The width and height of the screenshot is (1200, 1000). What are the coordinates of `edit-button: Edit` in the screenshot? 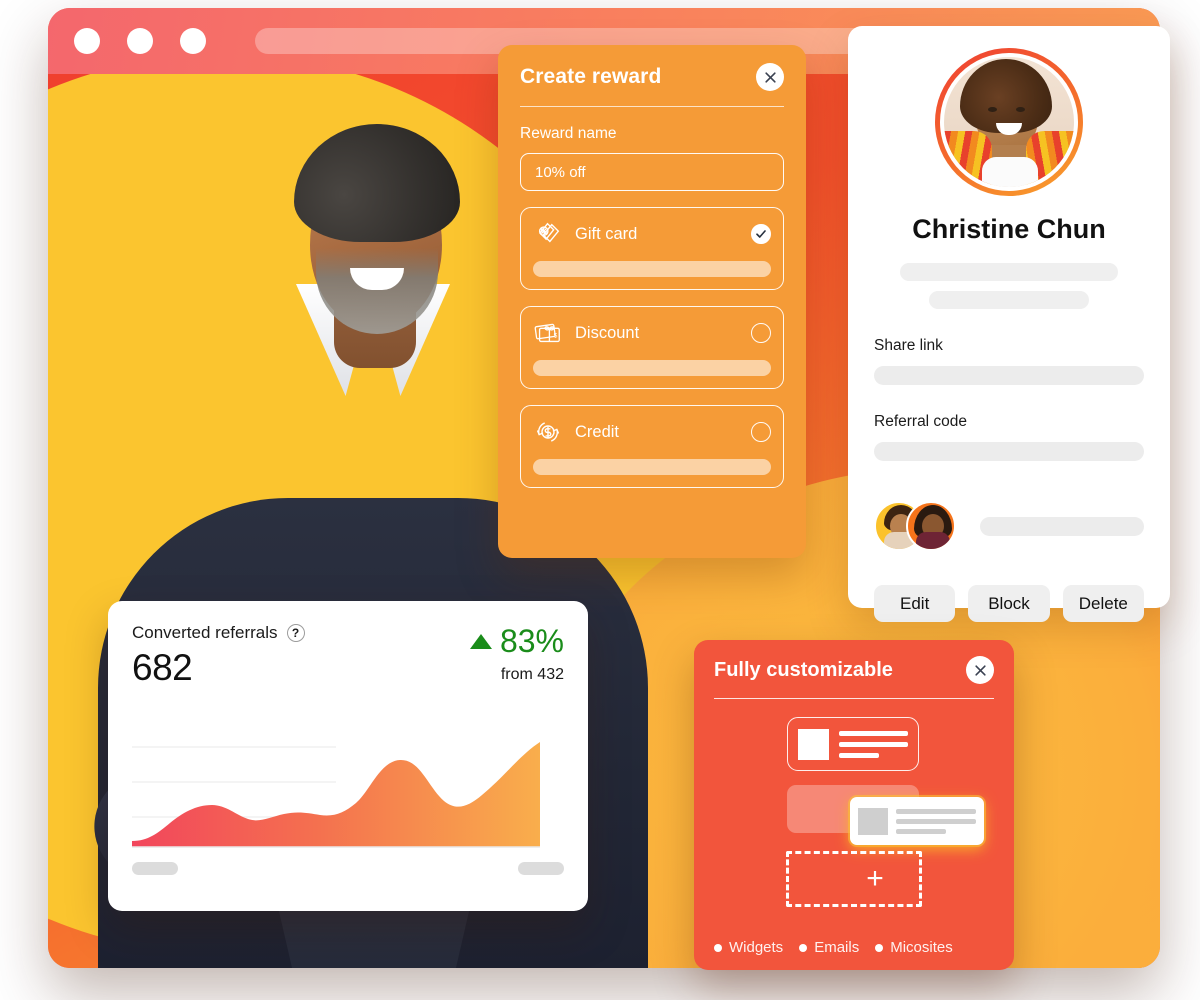 It's located at (915, 603).